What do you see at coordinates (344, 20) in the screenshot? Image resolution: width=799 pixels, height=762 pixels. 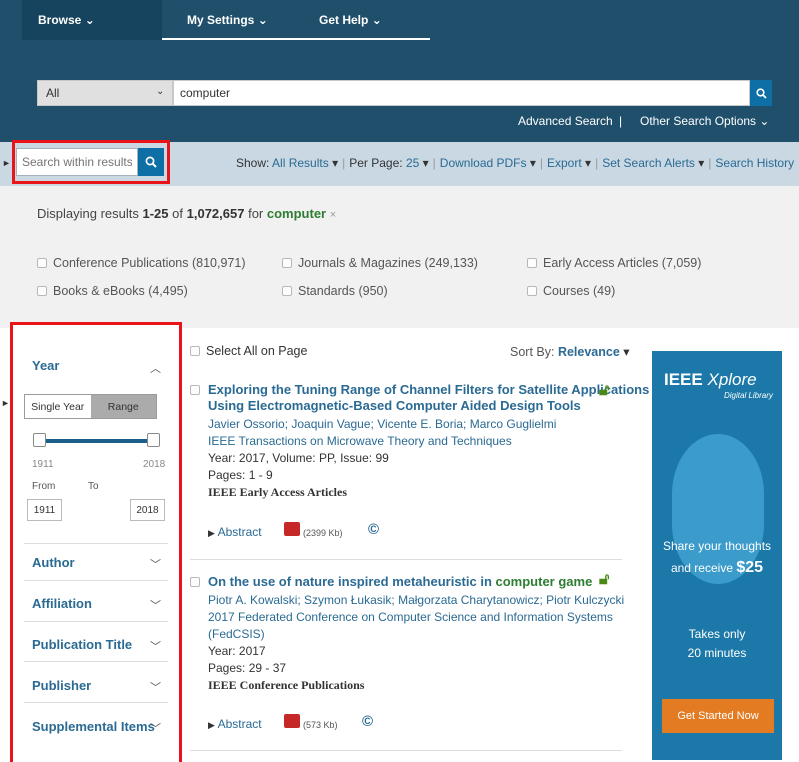 I see `nav-get-help-label: Get Help` at bounding box center [344, 20].